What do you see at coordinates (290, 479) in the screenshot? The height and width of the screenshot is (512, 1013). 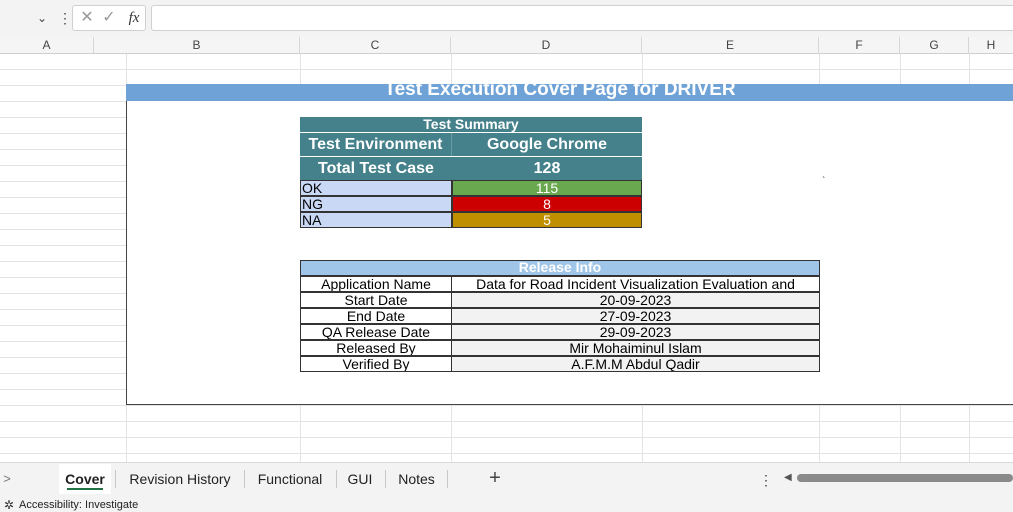 I see `tab-functional: Functional` at bounding box center [290, 479].